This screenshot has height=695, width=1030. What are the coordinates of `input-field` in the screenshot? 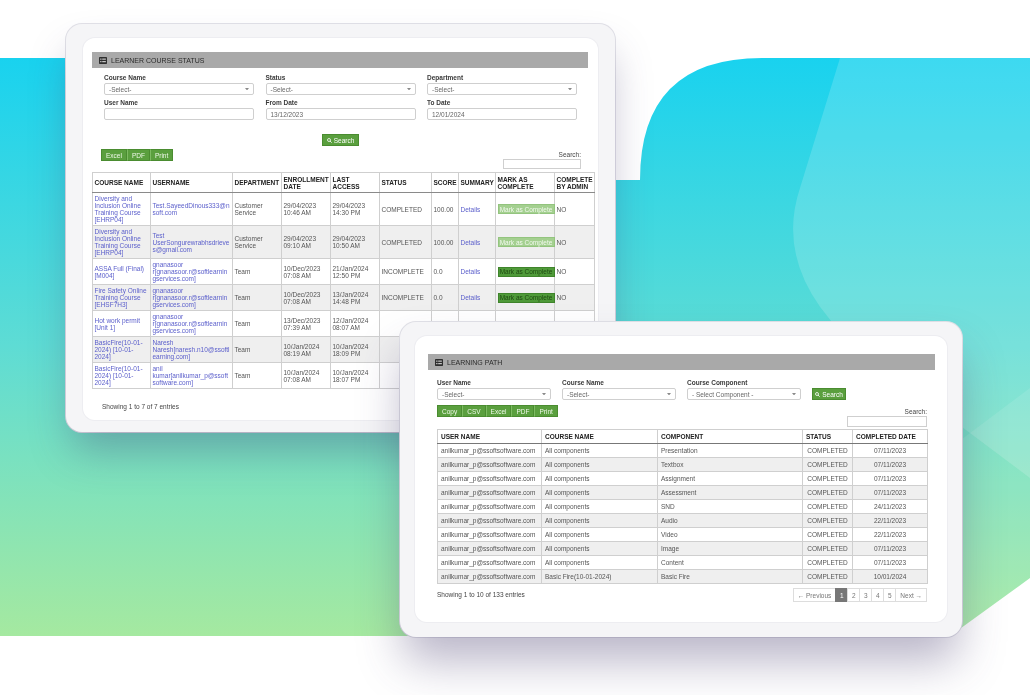 It's located at (179, 114).